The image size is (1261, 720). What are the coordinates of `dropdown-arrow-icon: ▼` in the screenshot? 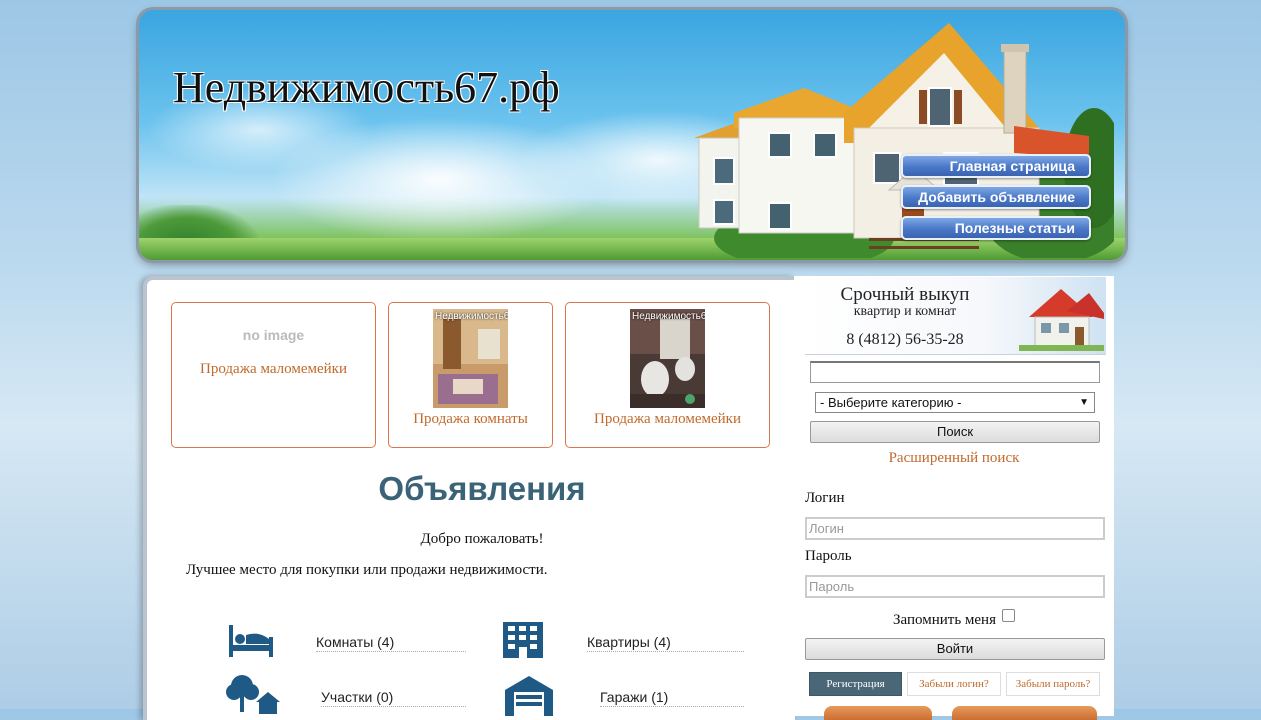 It's located at (1084, 402).